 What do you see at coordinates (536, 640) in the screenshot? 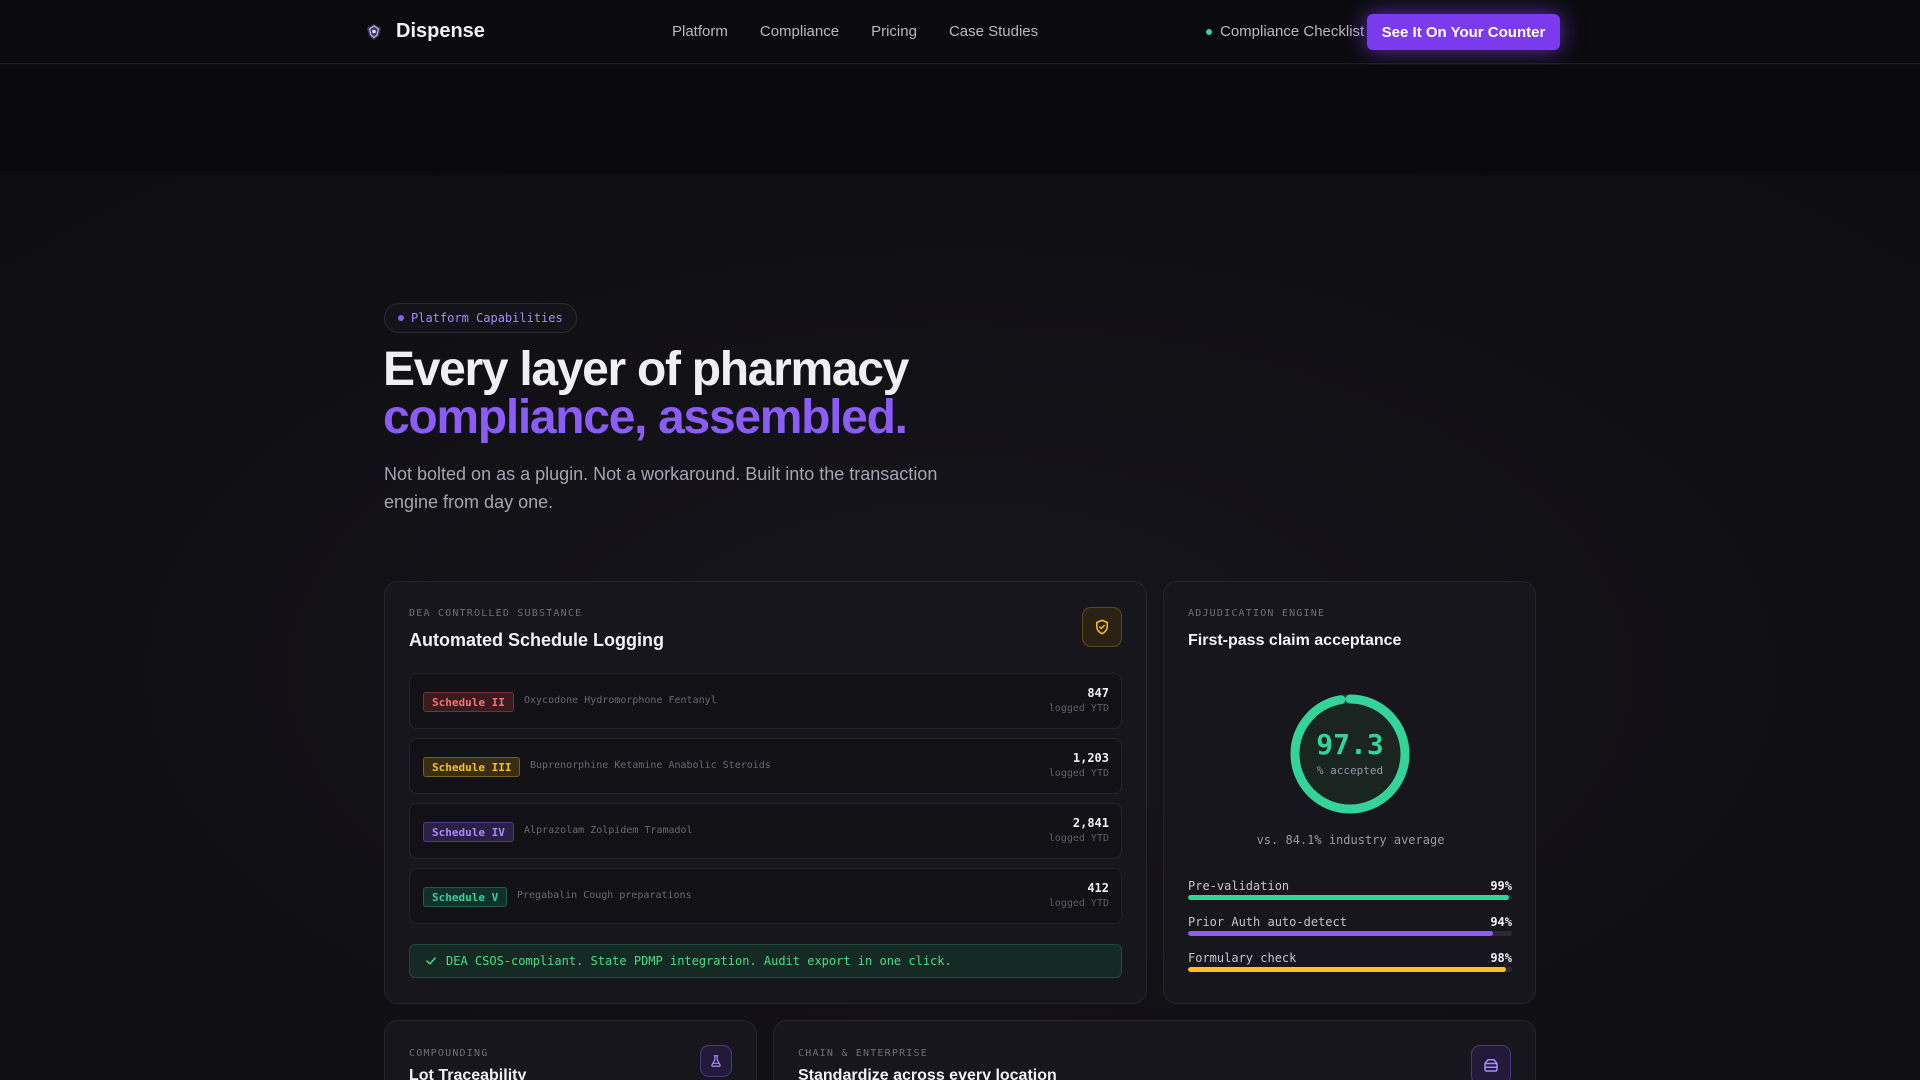
I see `card-title: Automated Schedule Logging` at bounding box center [536, 640].